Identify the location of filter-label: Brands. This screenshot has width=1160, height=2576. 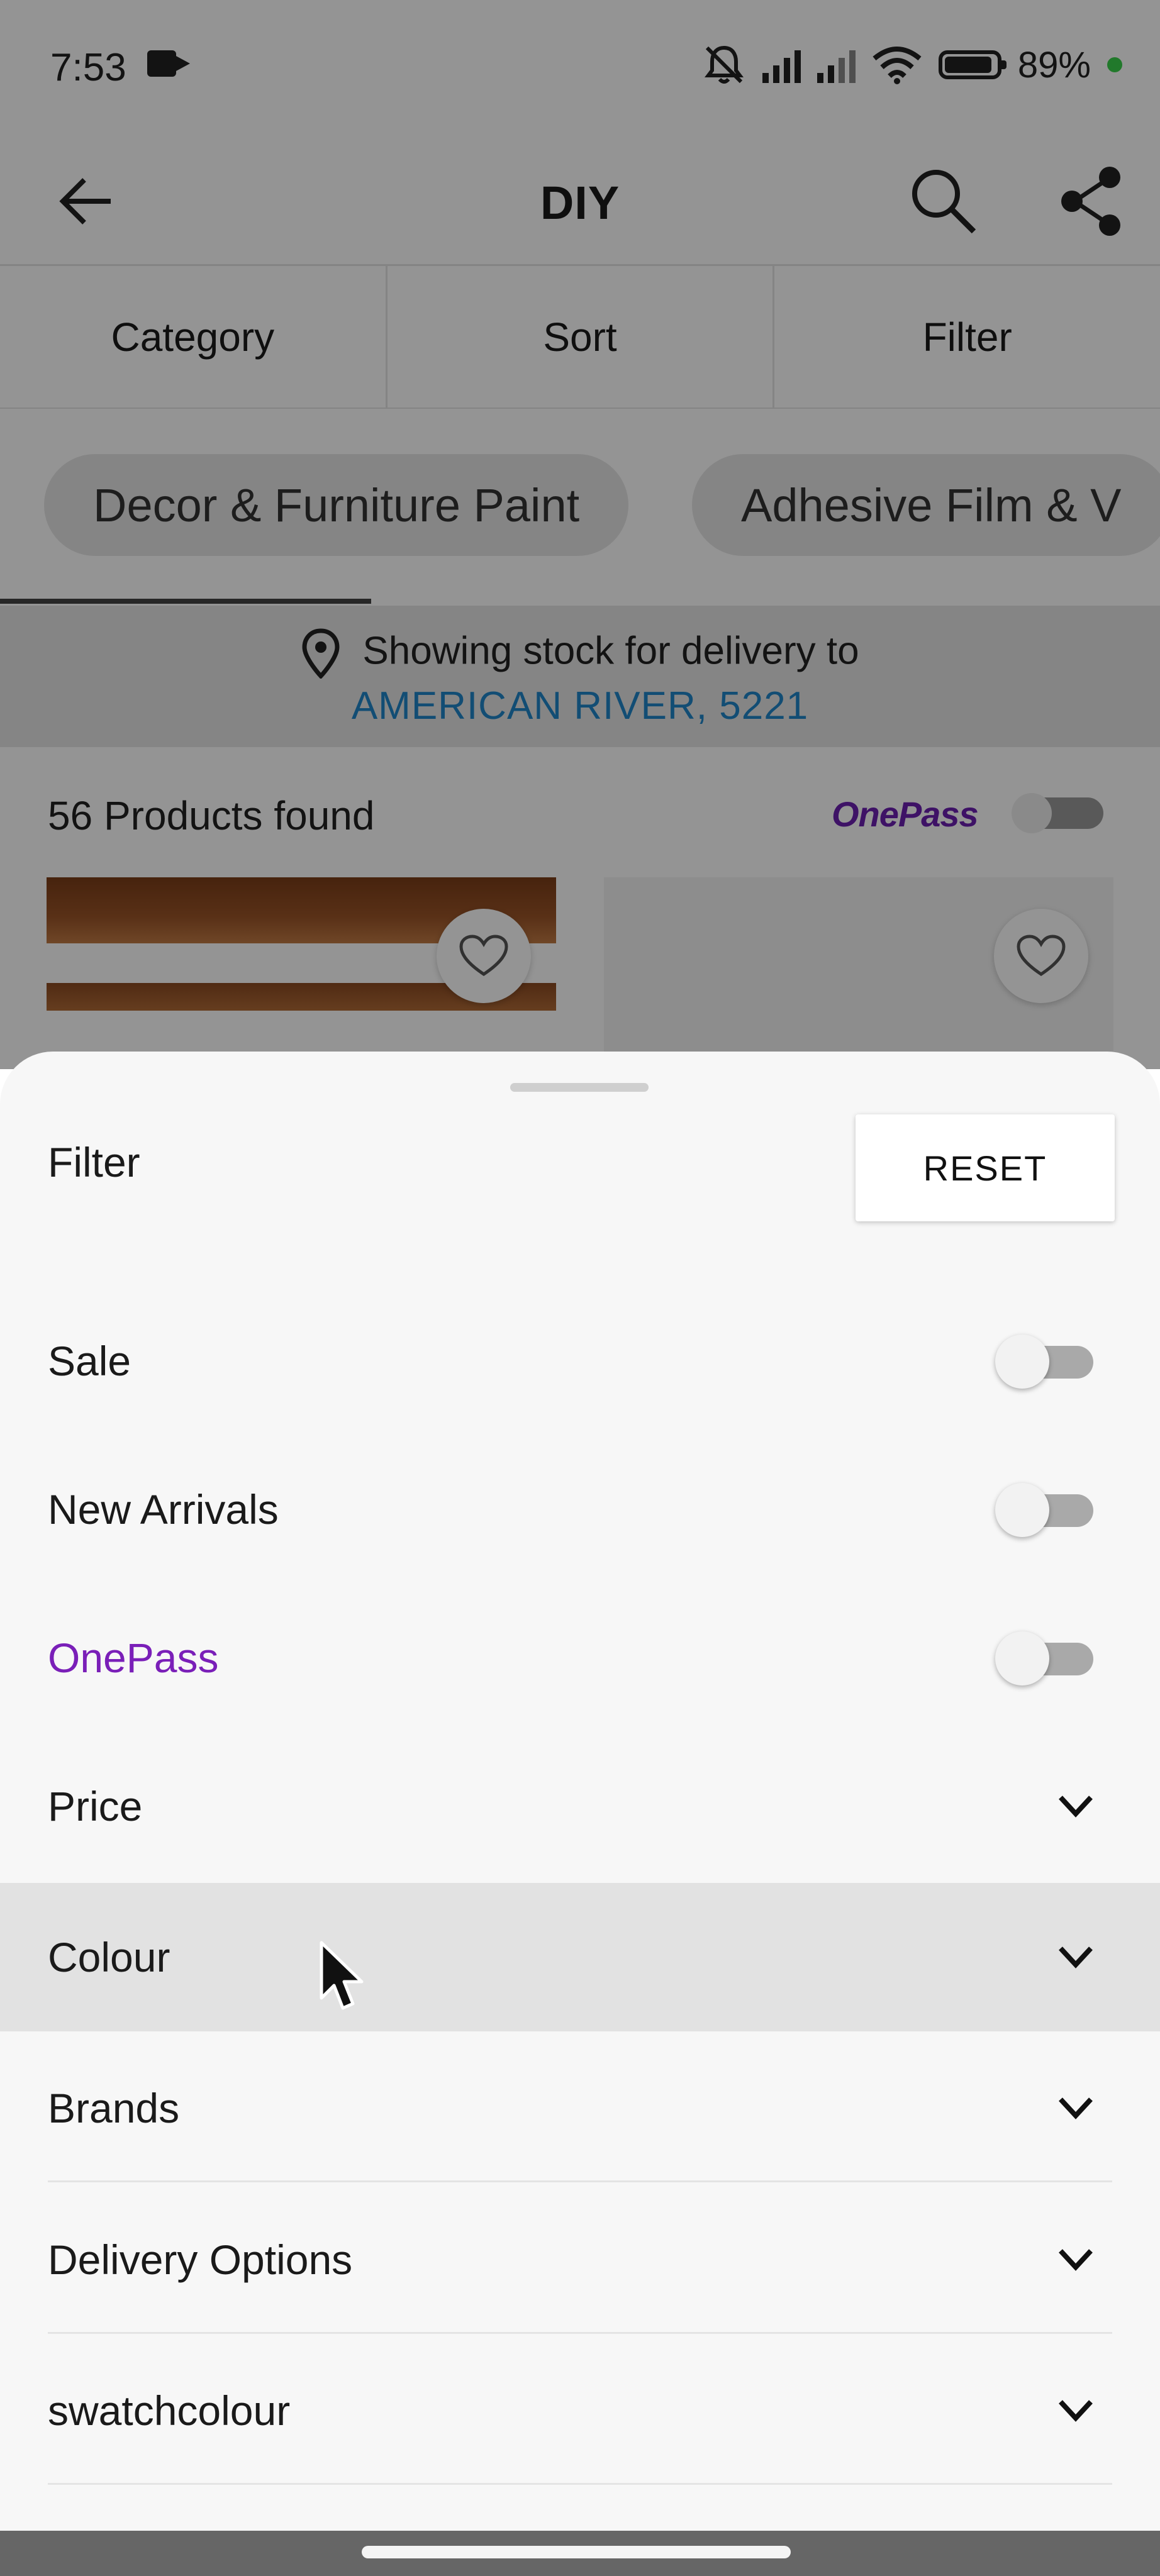
(114, 2108).